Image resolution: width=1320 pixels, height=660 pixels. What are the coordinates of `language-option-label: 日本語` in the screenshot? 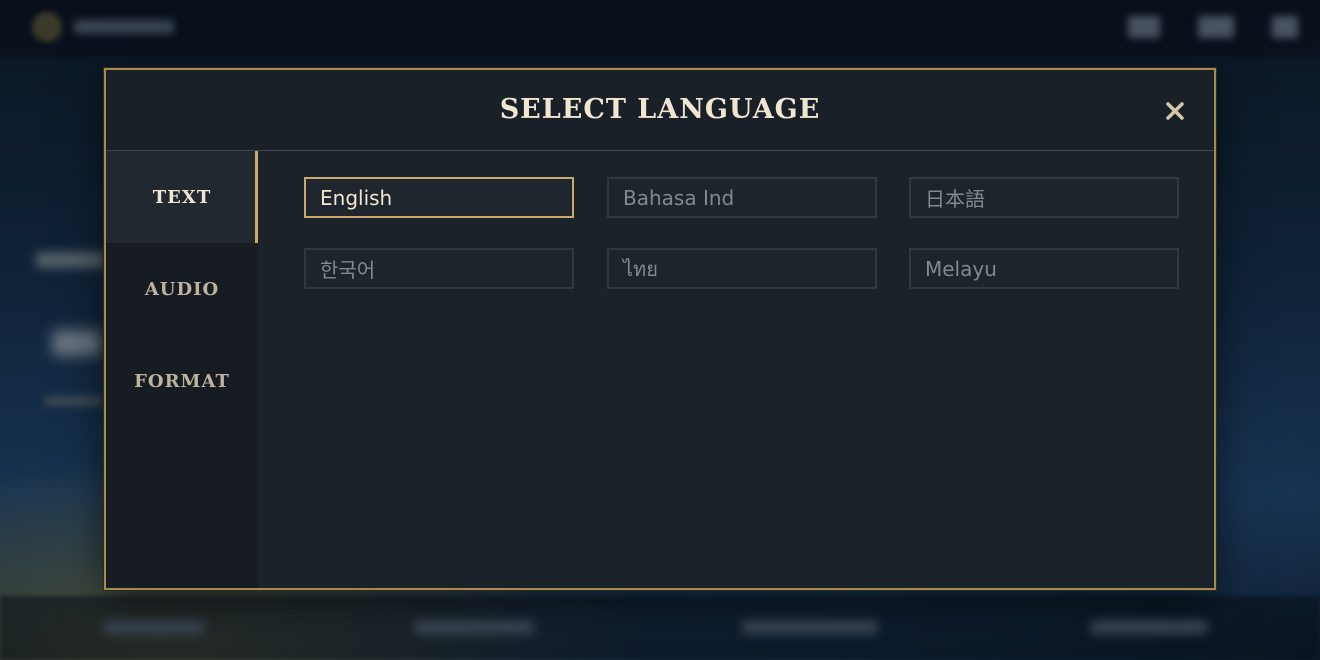 It's located at (955, 199).